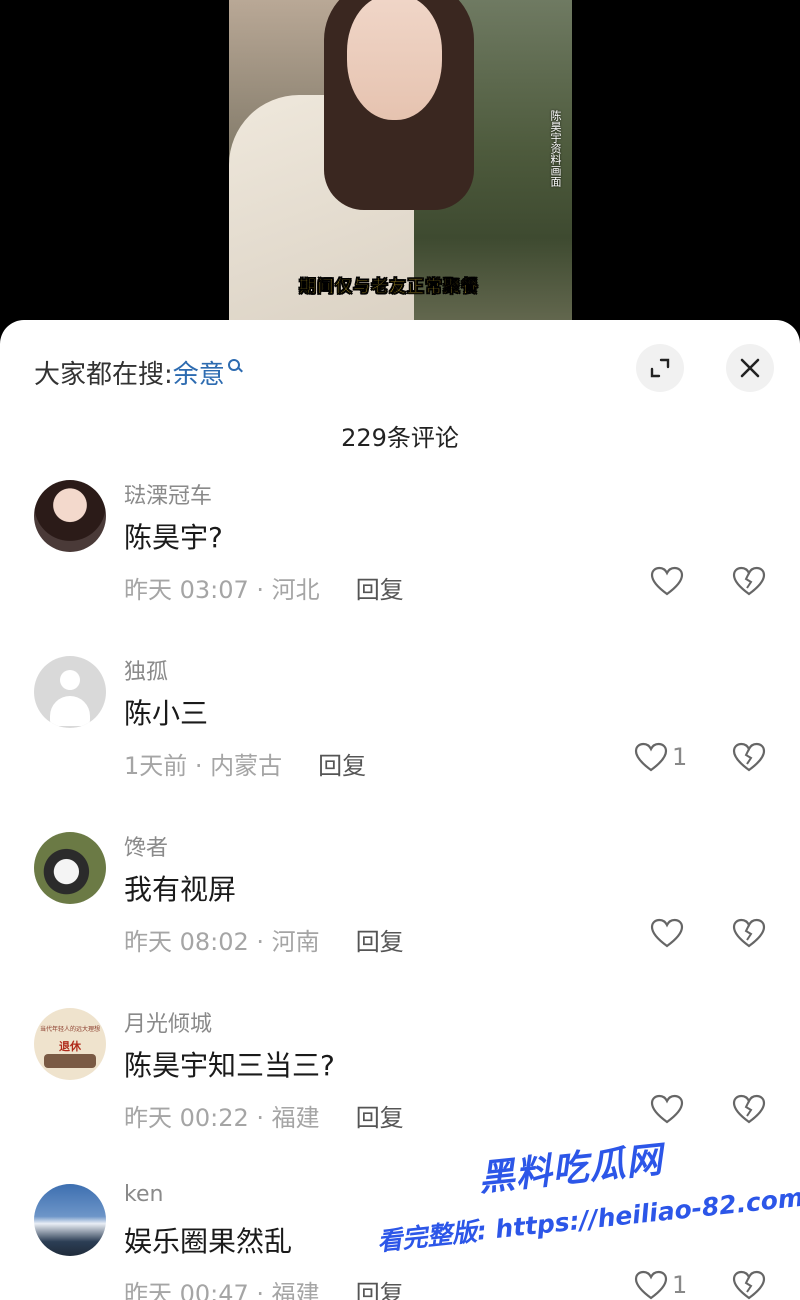 This screenshot has height=1300, width=800. Describe the element at coordinates (180, 889) in the screenshot. I see `comment-text: 我有视屏` at that location.